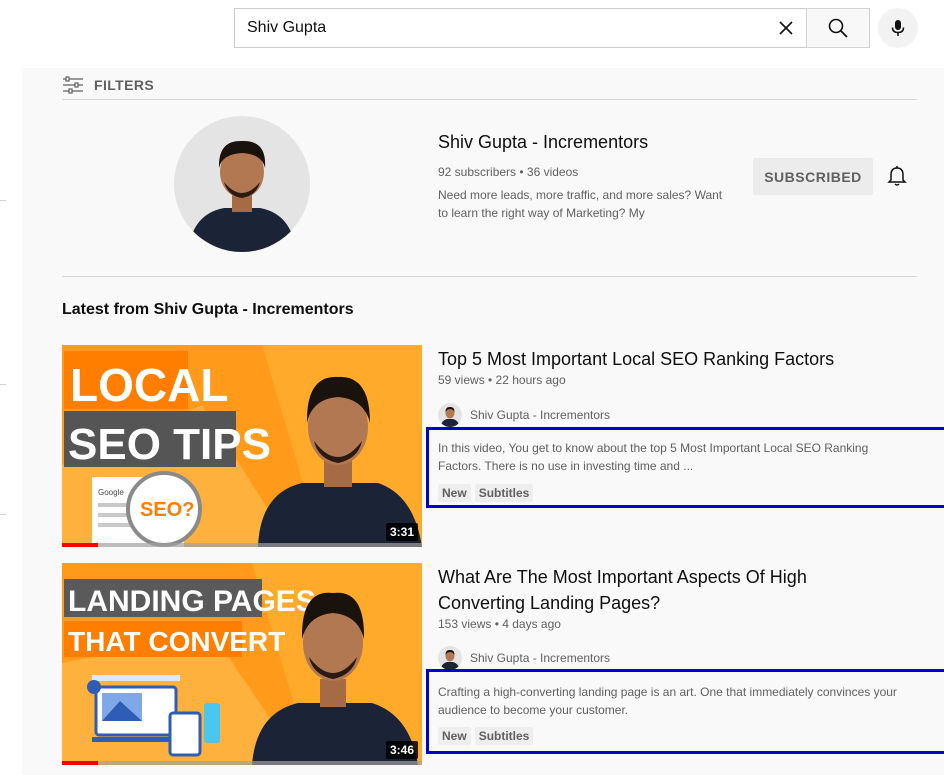 The height and width of the screenshot is (775, 944). I want to click on filters-button: FILTERS, so click(108, 85).